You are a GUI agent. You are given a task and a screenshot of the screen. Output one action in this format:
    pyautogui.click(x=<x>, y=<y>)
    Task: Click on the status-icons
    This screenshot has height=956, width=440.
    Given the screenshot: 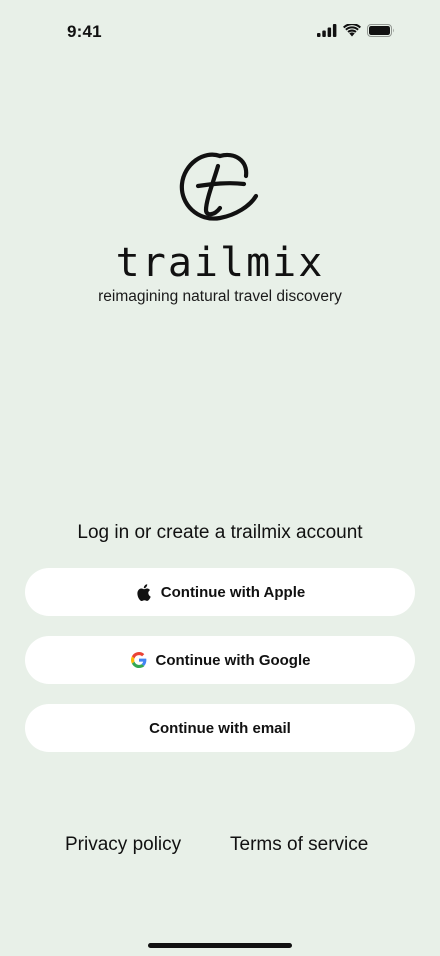 What is the action you would take?
    pyautogui.click(x=356, y=32)
    